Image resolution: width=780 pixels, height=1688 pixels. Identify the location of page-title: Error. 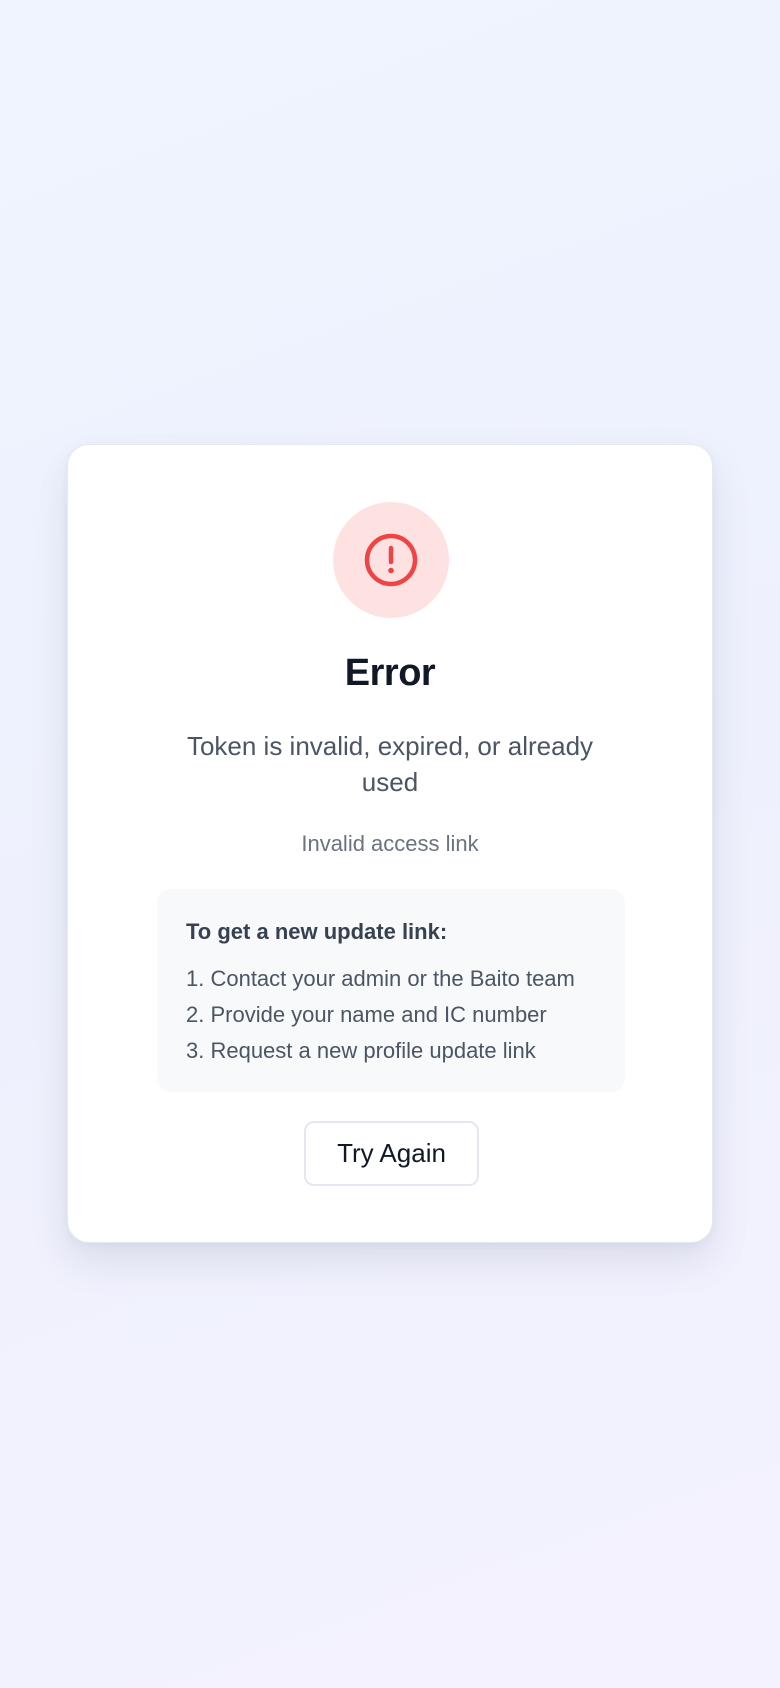
(390, 673).